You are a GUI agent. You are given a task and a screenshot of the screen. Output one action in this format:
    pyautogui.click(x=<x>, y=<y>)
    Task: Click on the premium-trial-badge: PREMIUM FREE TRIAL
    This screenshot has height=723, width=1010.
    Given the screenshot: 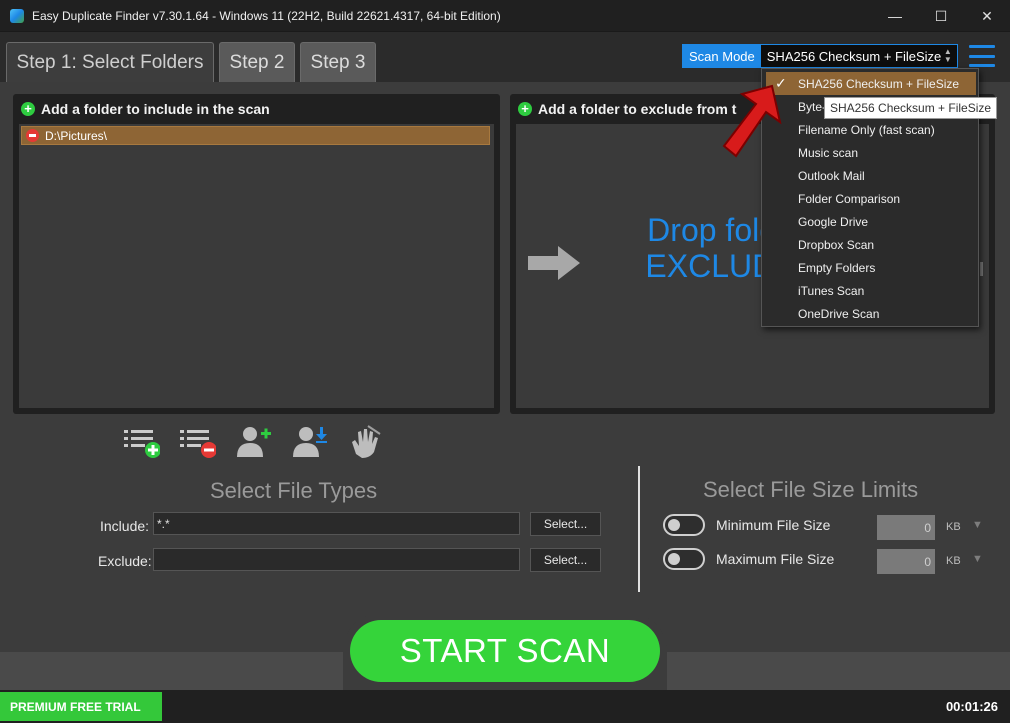 What is the action you would take?
    pyautogui.click(x=81, y=706)
    